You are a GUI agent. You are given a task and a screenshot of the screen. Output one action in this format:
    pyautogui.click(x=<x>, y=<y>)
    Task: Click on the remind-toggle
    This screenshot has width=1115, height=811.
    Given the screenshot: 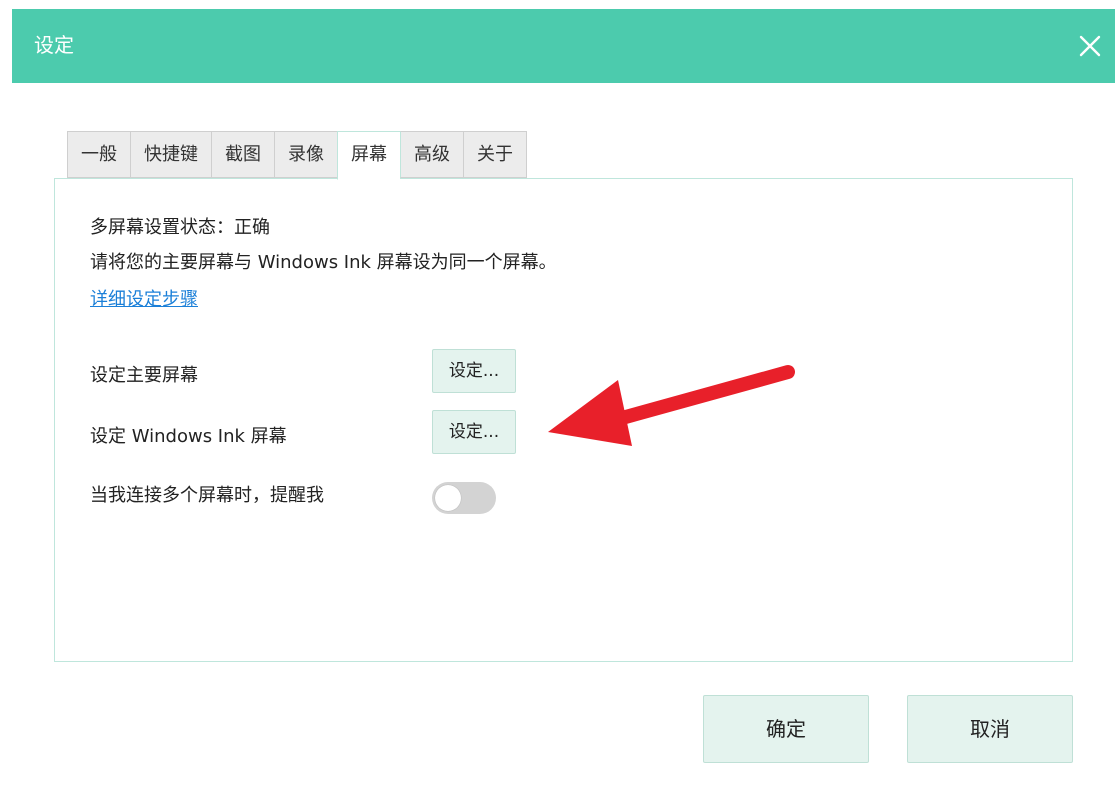 What is the action you would take?
    pyautogui.click(x=464, y=498)
    